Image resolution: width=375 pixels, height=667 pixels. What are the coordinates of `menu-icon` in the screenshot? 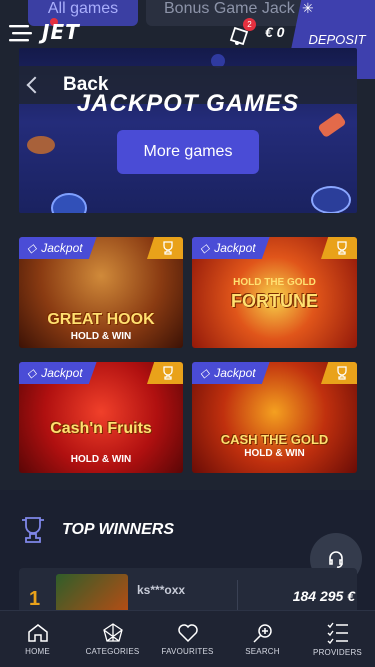 It's located at (22, 33).